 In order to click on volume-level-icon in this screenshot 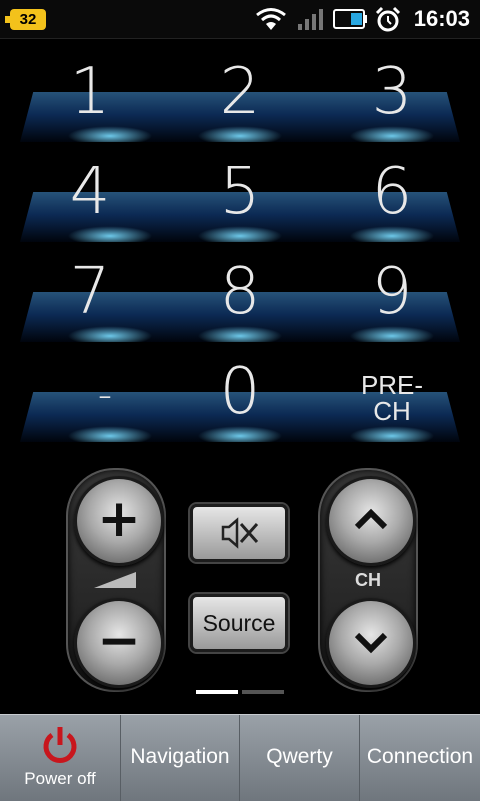, I will do `click(115, 580)`.